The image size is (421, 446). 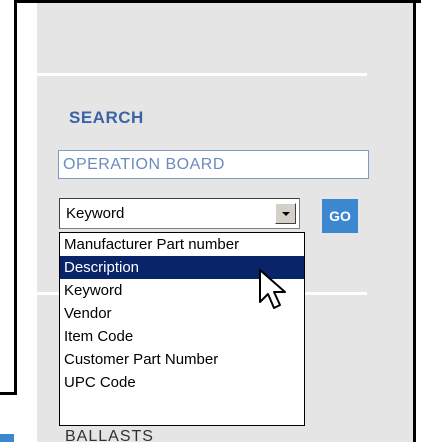 What do you see at coordinates (340, 216) in the screenshot?
I see `go-button: GO` at bounding box center [340, 216].